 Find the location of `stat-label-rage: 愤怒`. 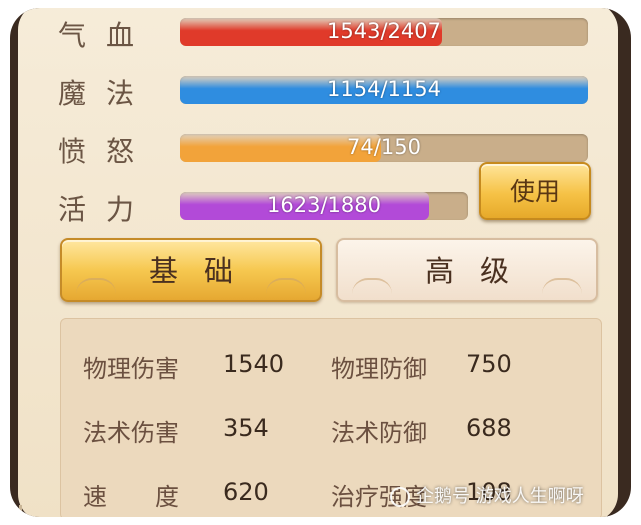

stat-label-rage: 愤怒 is located at coordinates (106, 151).